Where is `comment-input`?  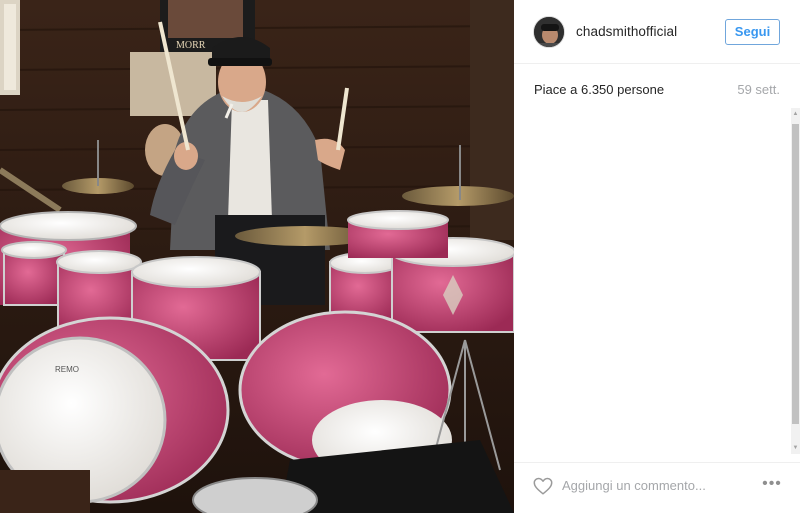 comment-input is located at coordinates (657, 485).